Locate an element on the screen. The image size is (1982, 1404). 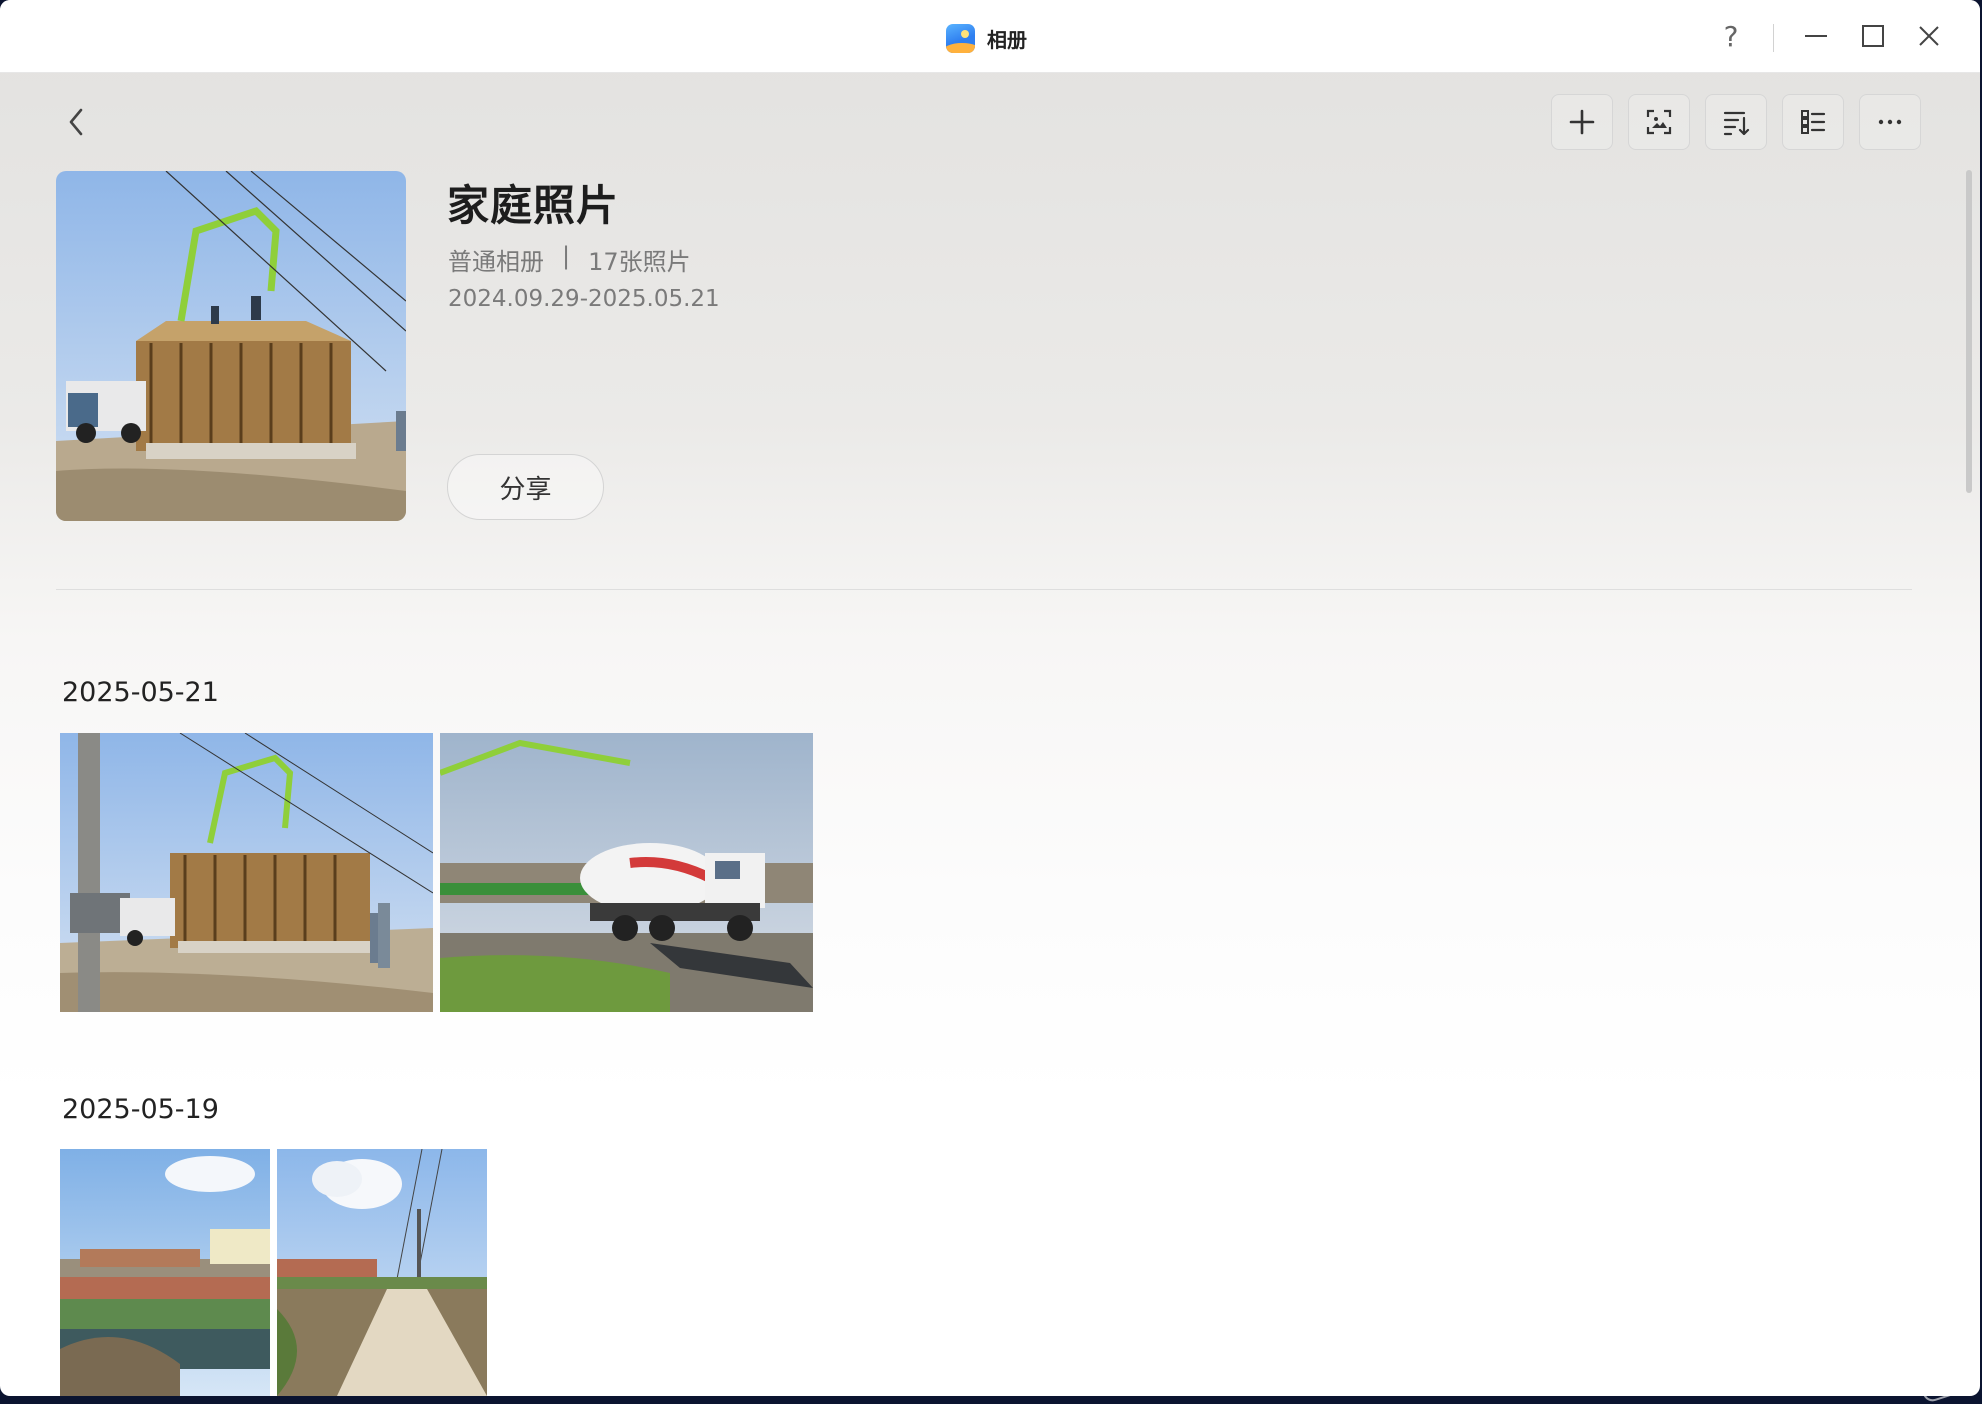
album-meta: 普通相册 | 17张照片 is located at coordinates (569, 259).